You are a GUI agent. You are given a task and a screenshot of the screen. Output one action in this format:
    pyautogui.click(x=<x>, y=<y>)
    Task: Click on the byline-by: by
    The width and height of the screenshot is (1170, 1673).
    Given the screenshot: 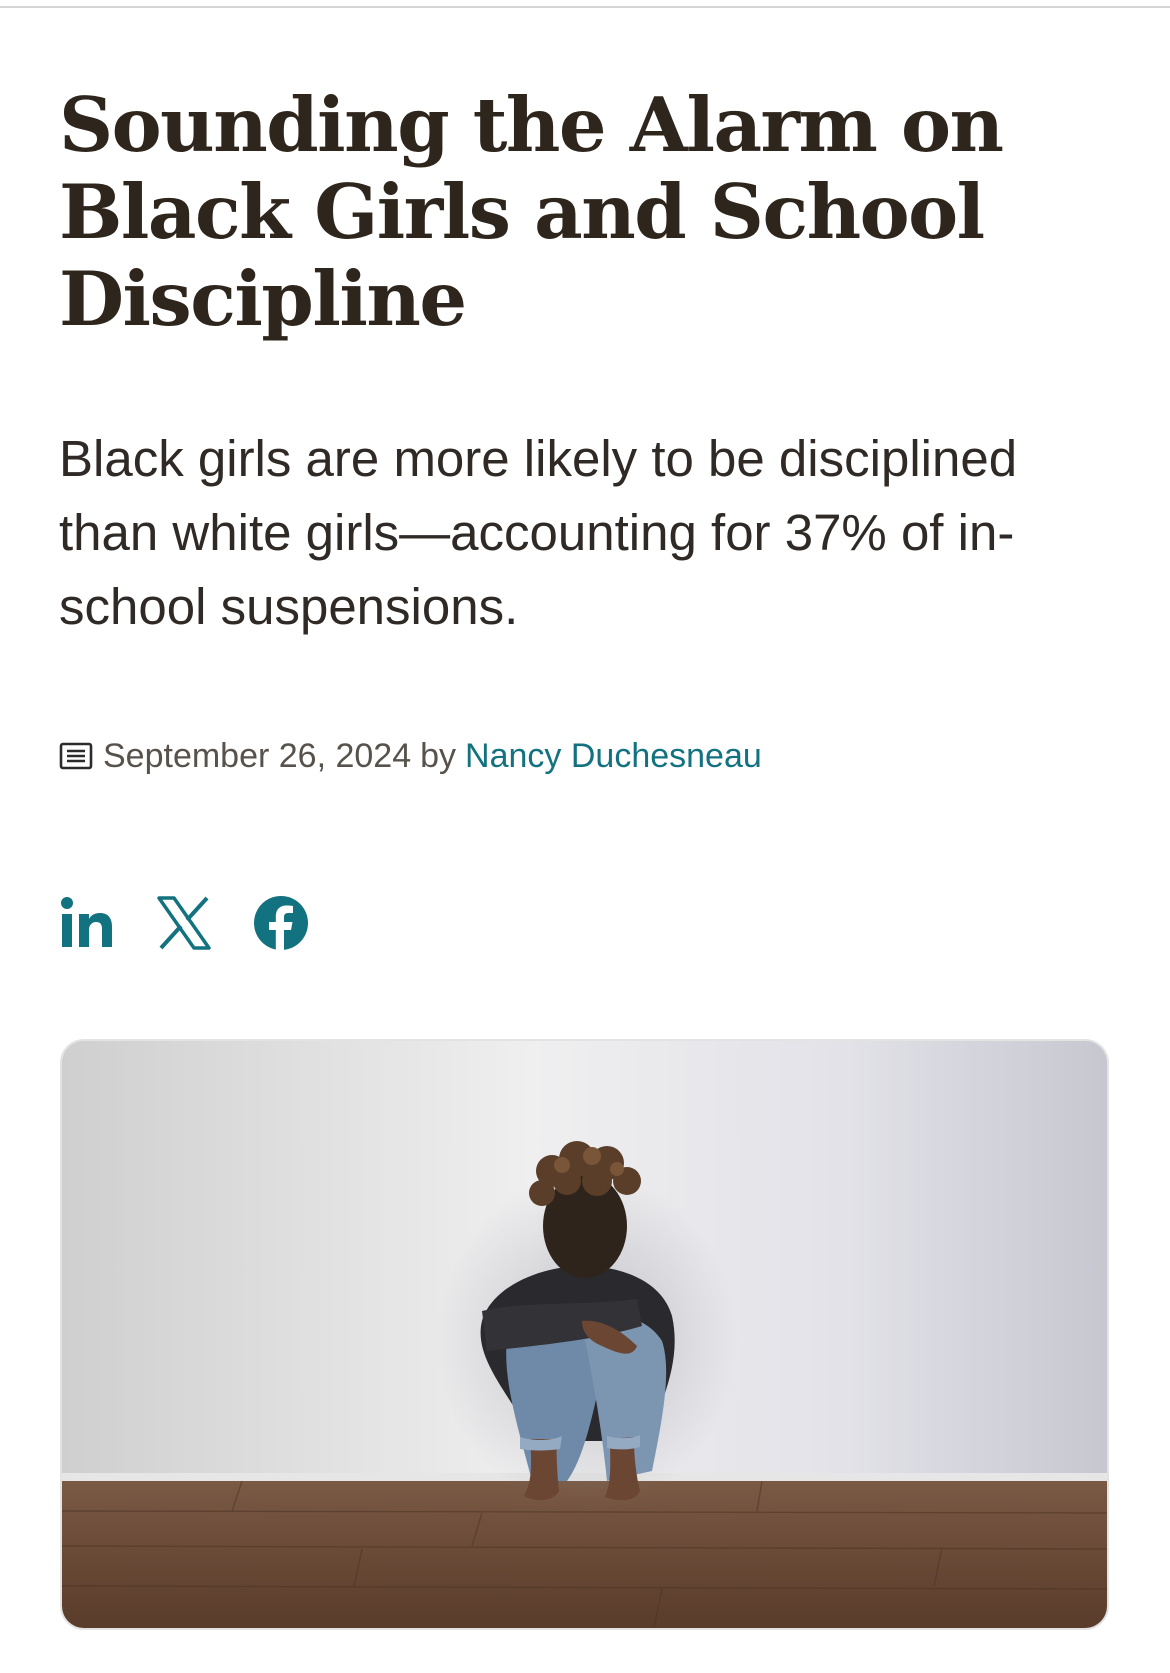 What is the action you would take?
    pyautogui.click(x=438, y=755)
    